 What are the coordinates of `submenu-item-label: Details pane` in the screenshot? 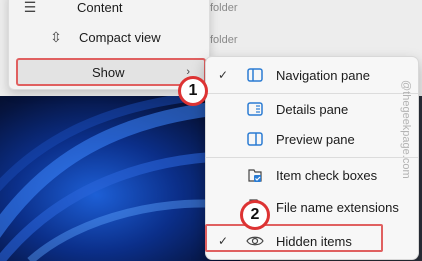 It's located at (312, 109).